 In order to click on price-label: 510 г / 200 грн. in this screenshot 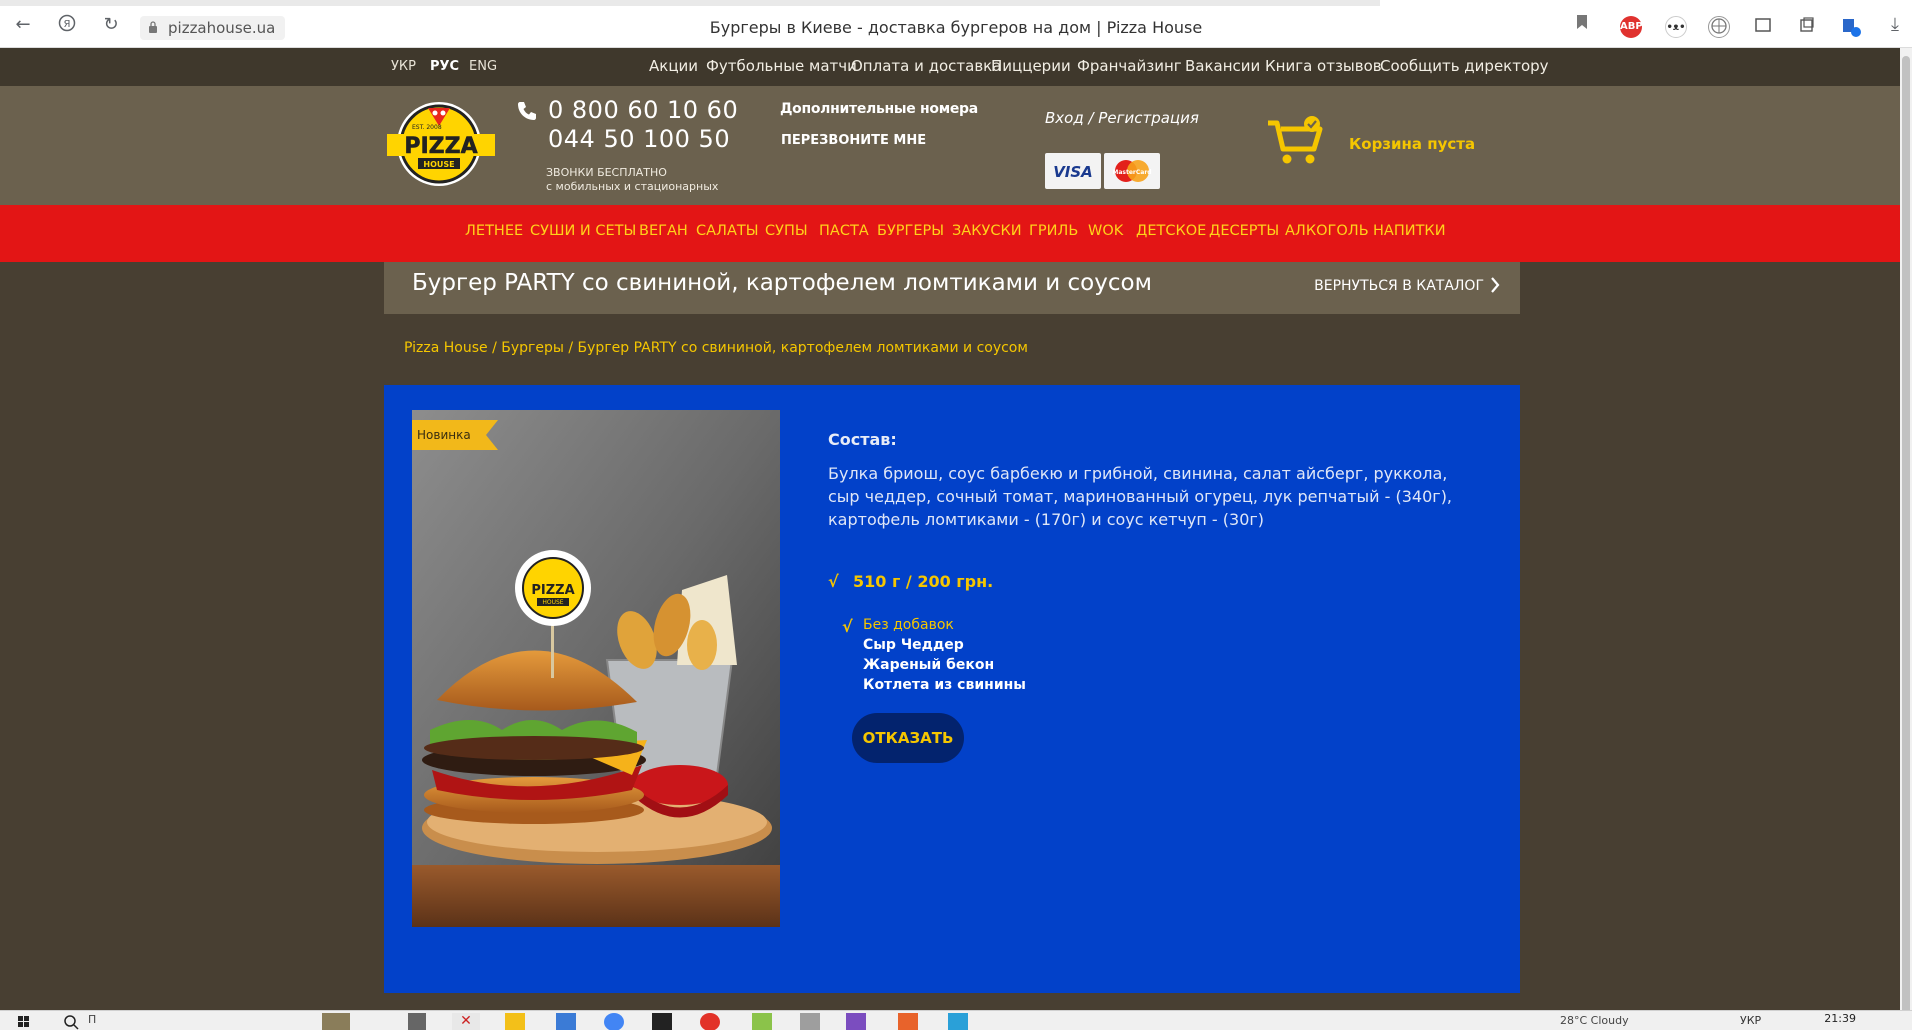, I will do `click(923, 581)`.